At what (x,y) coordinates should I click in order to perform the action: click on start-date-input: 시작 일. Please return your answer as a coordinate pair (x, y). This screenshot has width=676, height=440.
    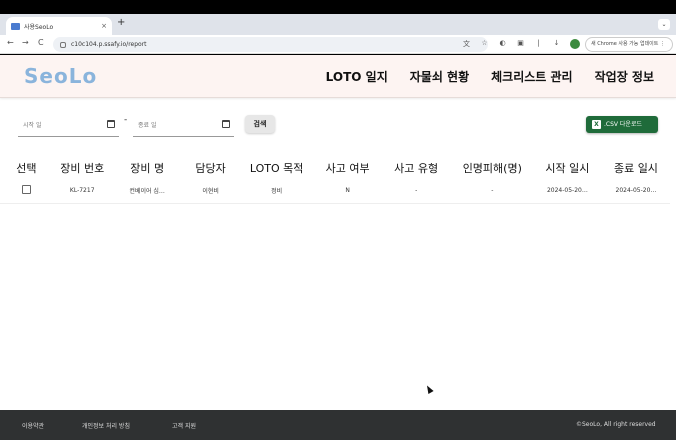
    Looking at the image, I should click on (68, 125).